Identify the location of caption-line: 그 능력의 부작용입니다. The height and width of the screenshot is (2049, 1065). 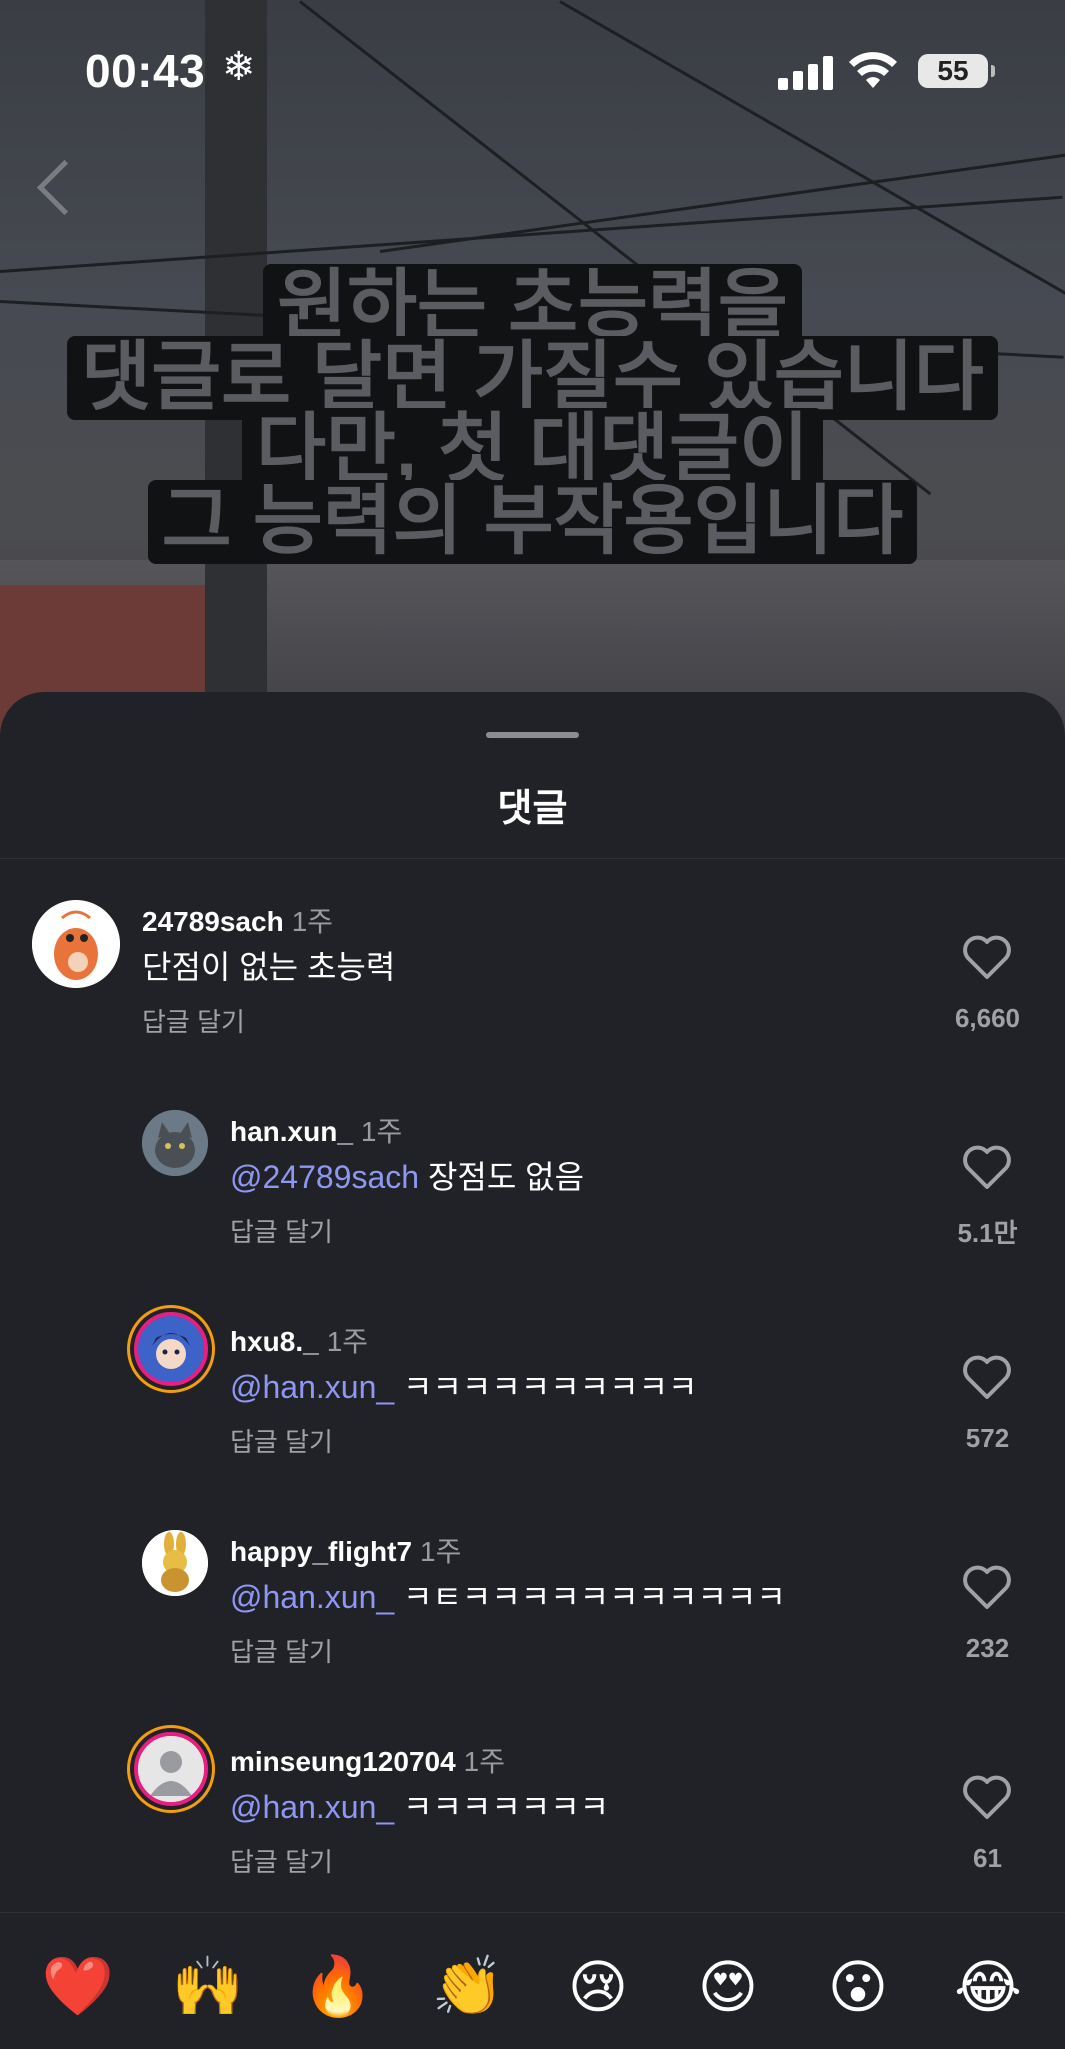
(532, 522).